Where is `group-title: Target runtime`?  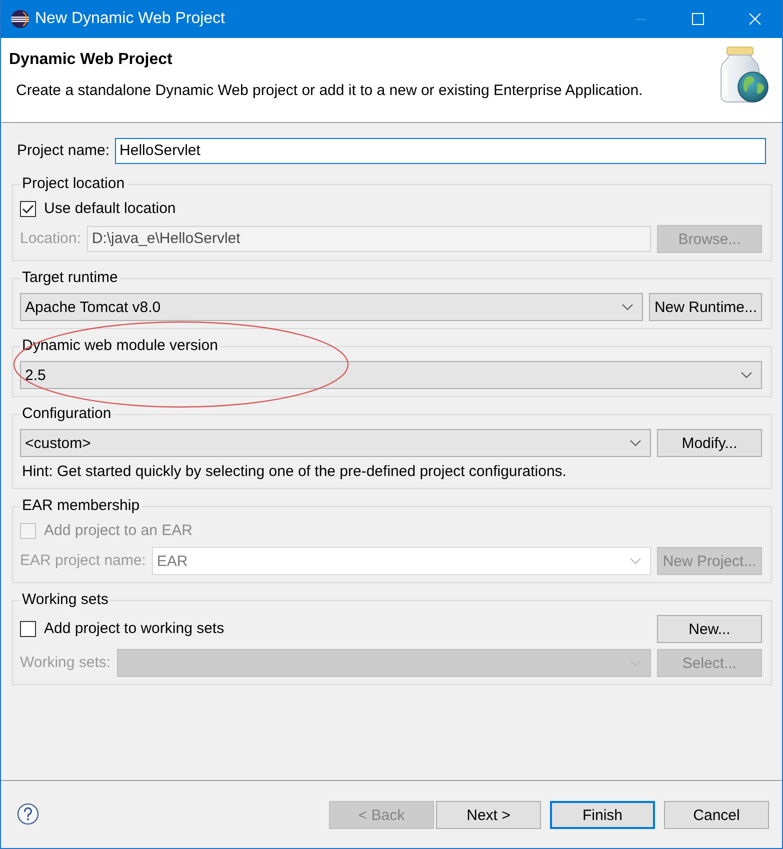
group-title: Target runtime is located at coordinates (70, 278).